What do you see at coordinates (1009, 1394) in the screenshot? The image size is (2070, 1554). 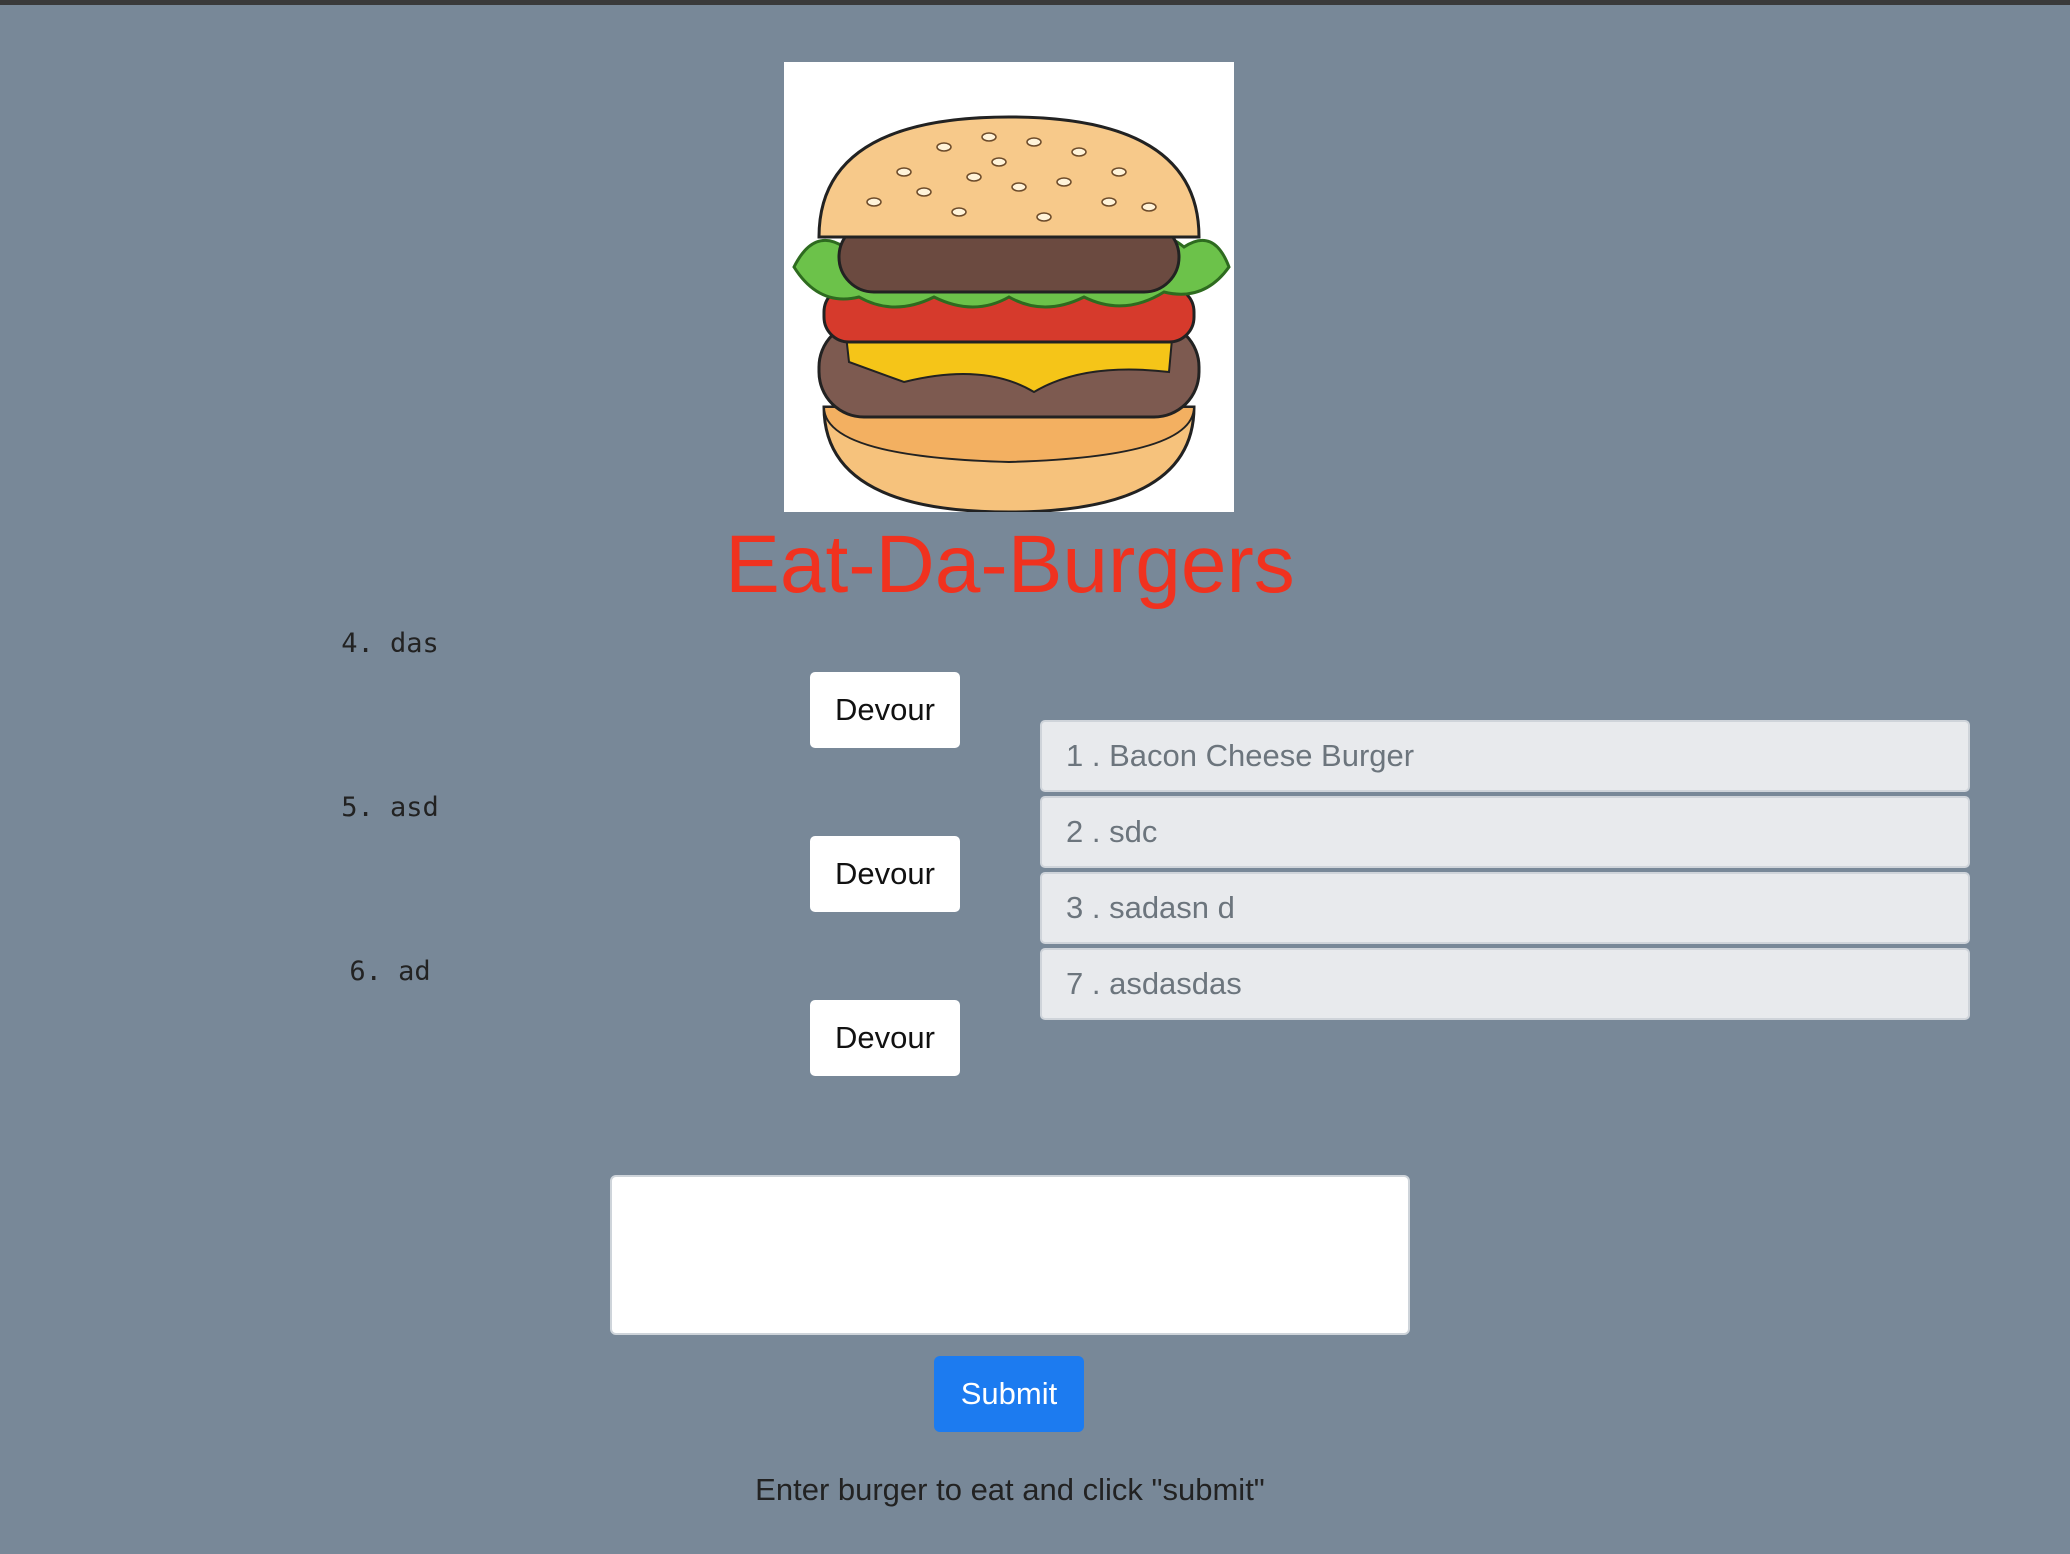 I see `submit-button: Submit` at bounding box center [1009, 1394].